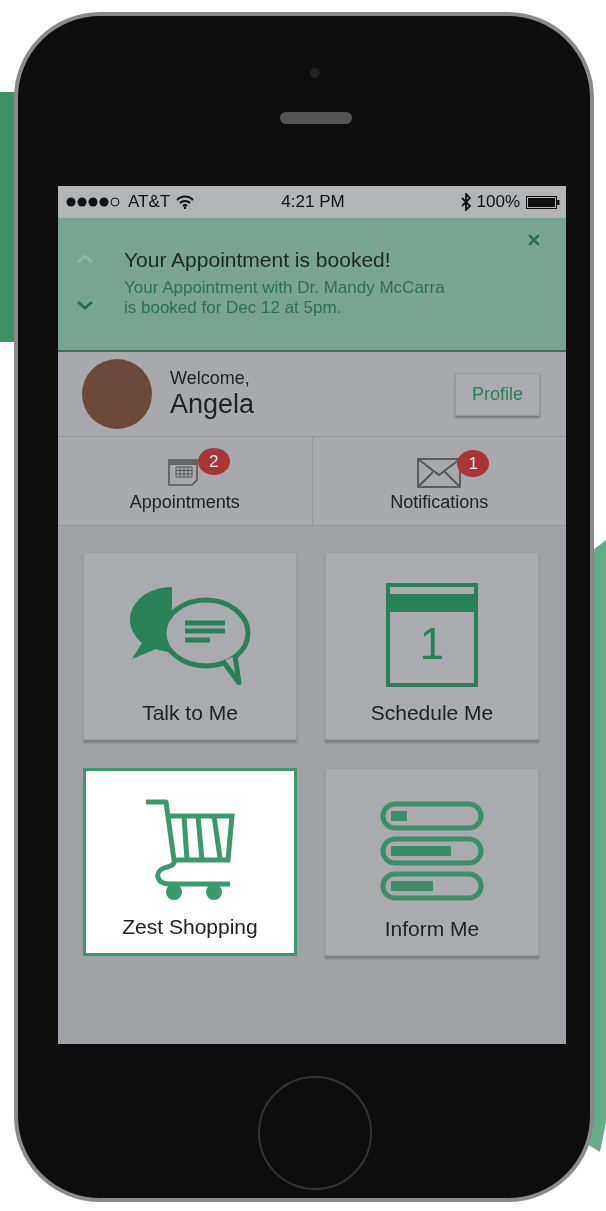 This screenshot has width=606, height=1211. I want to click on tile-label: Zest Shopping, so click(190, 927).